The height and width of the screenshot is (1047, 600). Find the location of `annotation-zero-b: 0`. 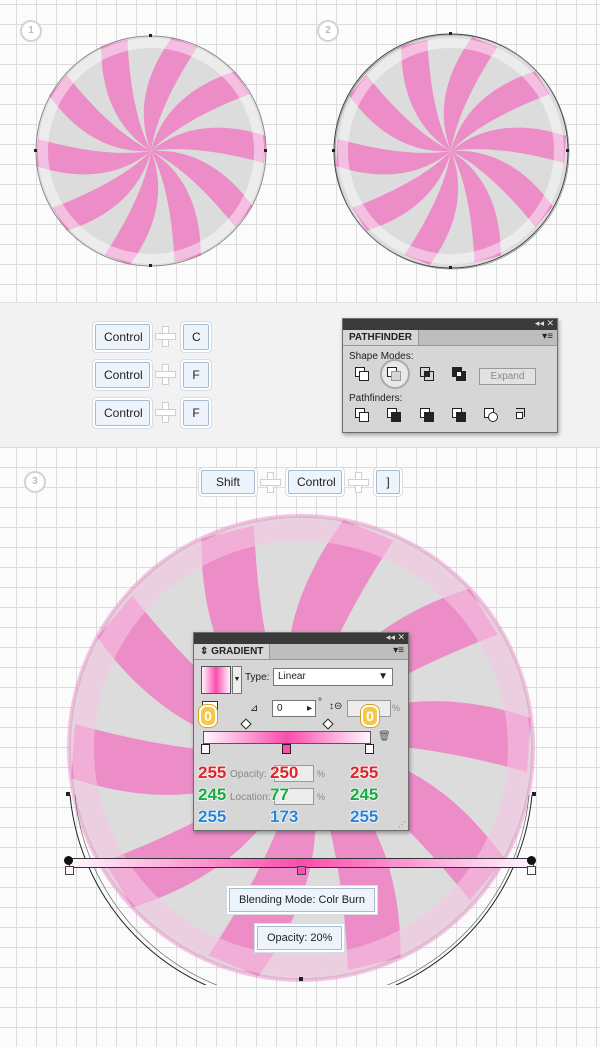

annotation-zero-b: 0 is located at coordinates (370, 716).